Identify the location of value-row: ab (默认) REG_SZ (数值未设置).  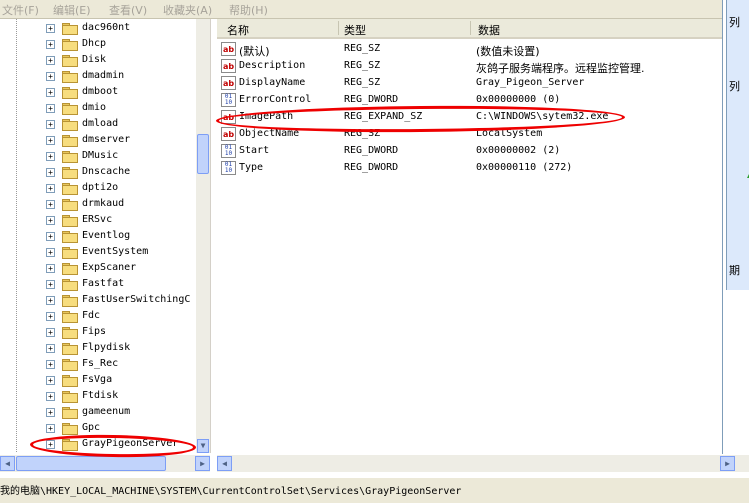
(469, 49).